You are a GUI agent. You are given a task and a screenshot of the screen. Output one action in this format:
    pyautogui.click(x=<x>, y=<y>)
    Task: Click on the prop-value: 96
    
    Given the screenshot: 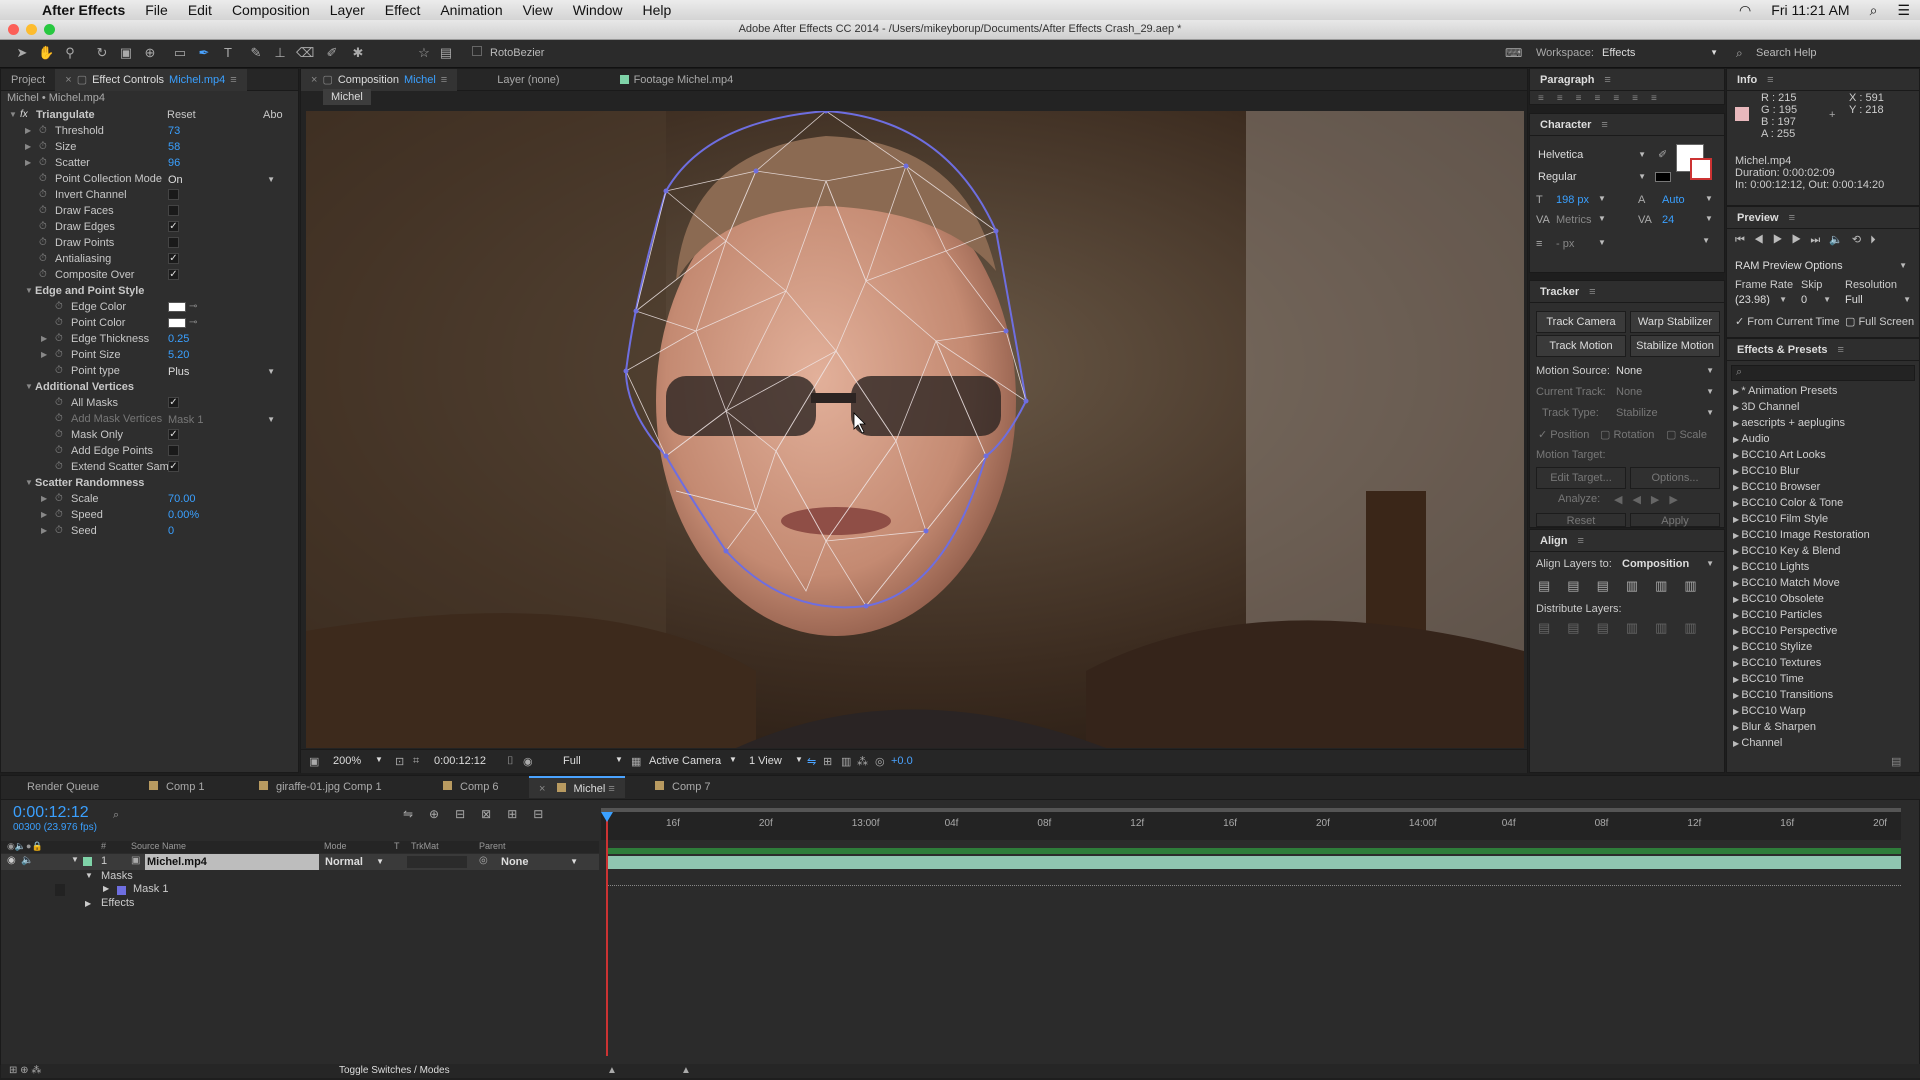 What is the action you would take?
    pyautogui.click(x=174, y=163)
    